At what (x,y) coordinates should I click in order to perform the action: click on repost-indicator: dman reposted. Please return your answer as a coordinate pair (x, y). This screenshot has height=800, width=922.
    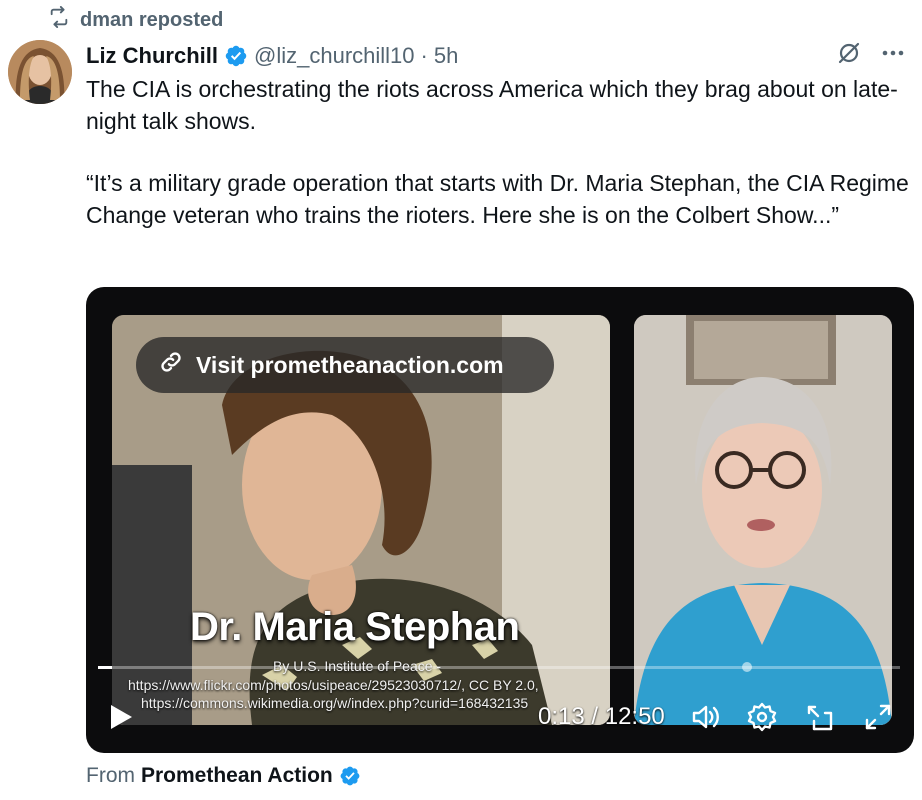
    Looking at the image, I should click on (135, 20).